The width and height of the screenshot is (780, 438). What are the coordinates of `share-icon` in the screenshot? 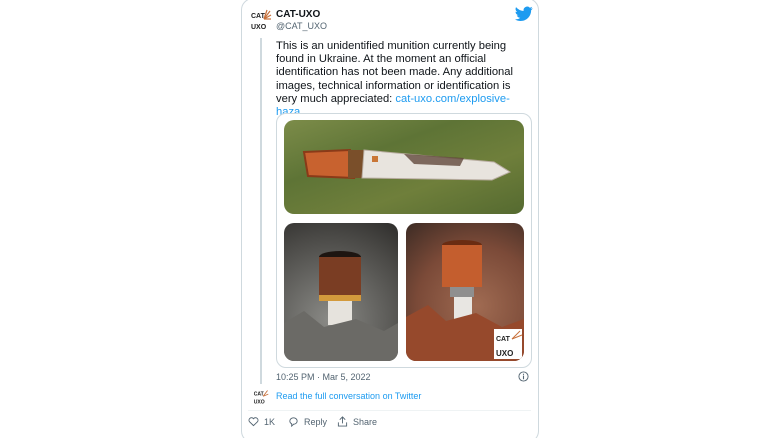 It's located at (342, 421).